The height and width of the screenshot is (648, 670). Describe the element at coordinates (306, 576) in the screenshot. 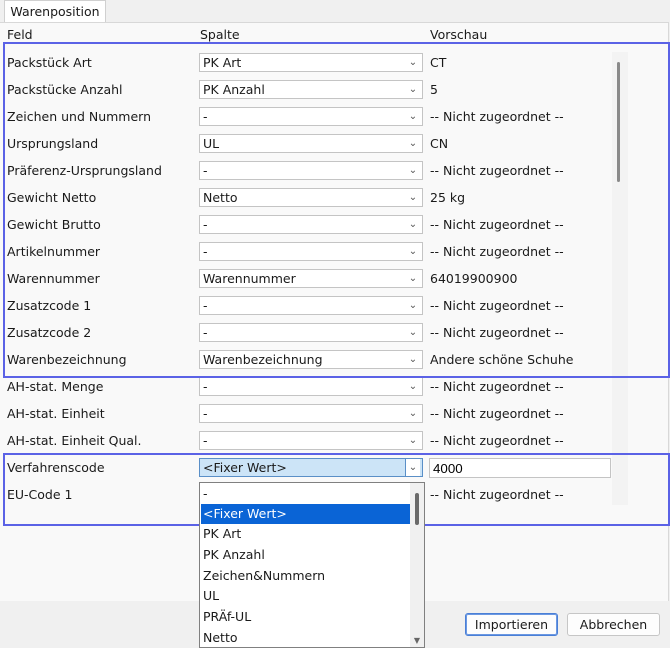

I see `dropdown-option: Zeichen&Nummern` at that location.